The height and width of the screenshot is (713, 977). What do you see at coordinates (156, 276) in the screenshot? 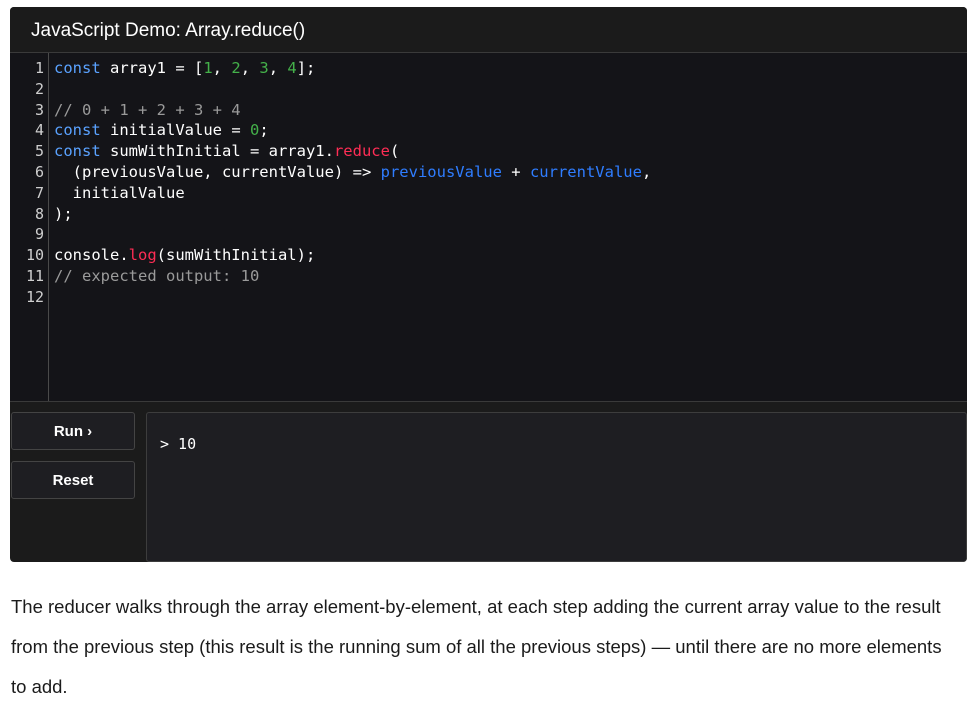
I see `code-line-text: // expected output: 10` at bounding box center [156, 276].